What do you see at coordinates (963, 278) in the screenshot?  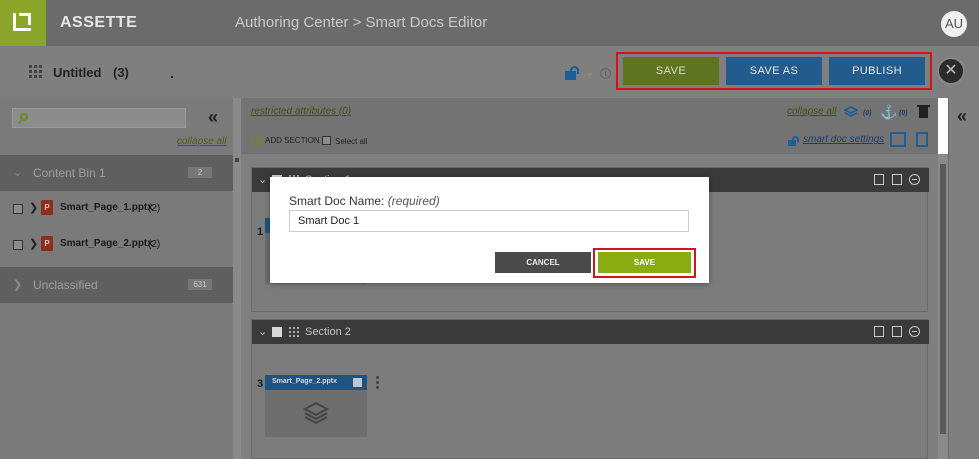 I see `right-panel: «` at bounding box center [963, 278].